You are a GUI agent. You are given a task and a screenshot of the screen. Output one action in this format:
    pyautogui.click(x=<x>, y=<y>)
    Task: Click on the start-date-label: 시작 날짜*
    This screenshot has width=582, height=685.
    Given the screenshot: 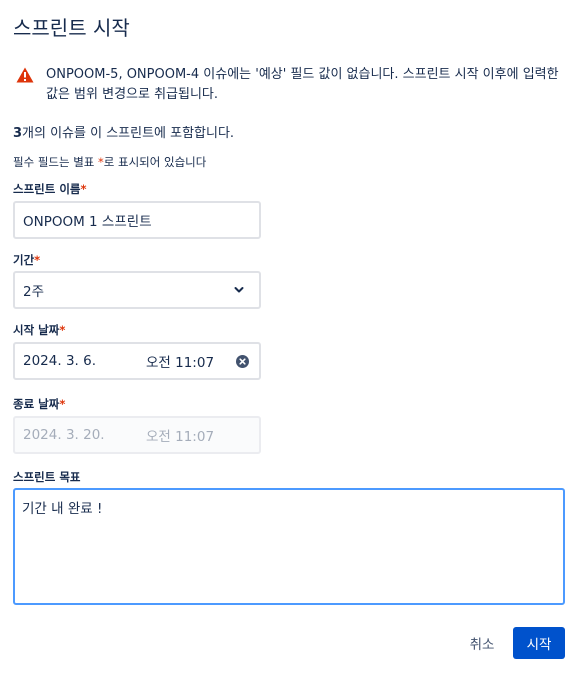 What is the action you would take?
    pyautogui.click(x=39, y=330)
    